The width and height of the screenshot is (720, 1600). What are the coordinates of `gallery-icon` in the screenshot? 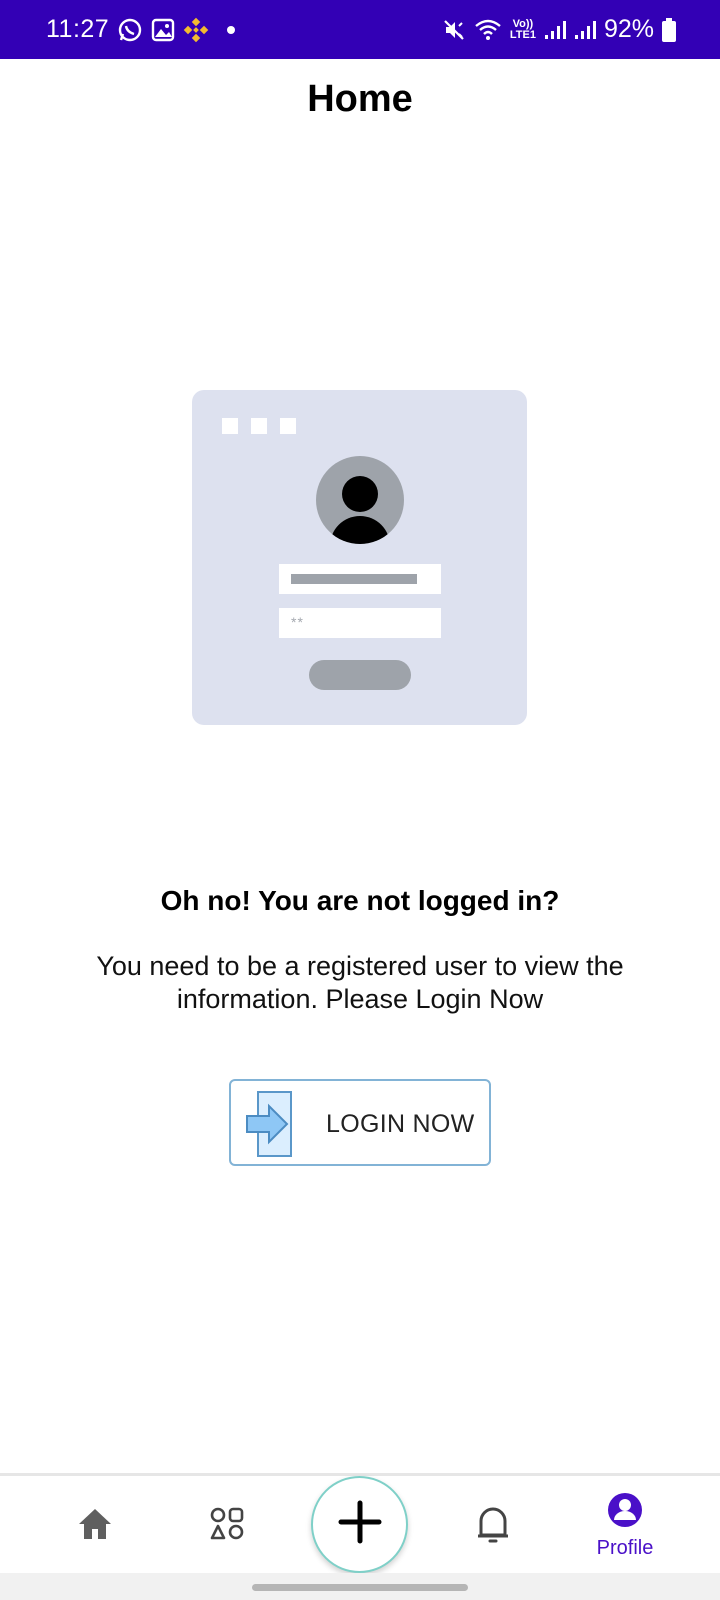 It's located at (163, 30).